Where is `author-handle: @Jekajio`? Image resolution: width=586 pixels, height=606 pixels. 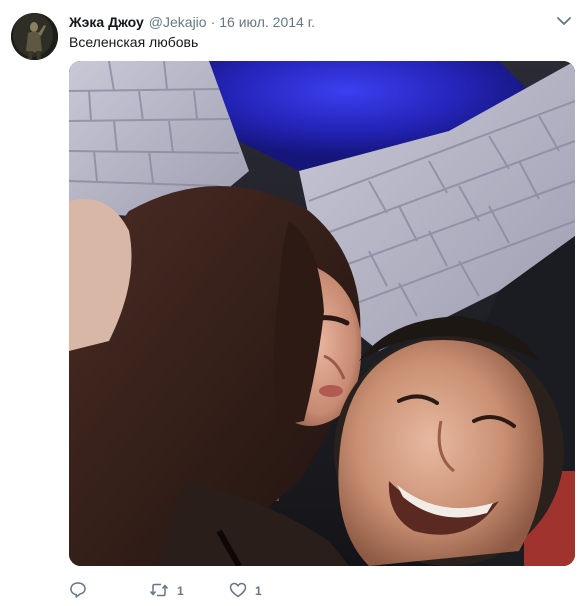
author-handle: @Jekajio is located at coordinates (178, 22).